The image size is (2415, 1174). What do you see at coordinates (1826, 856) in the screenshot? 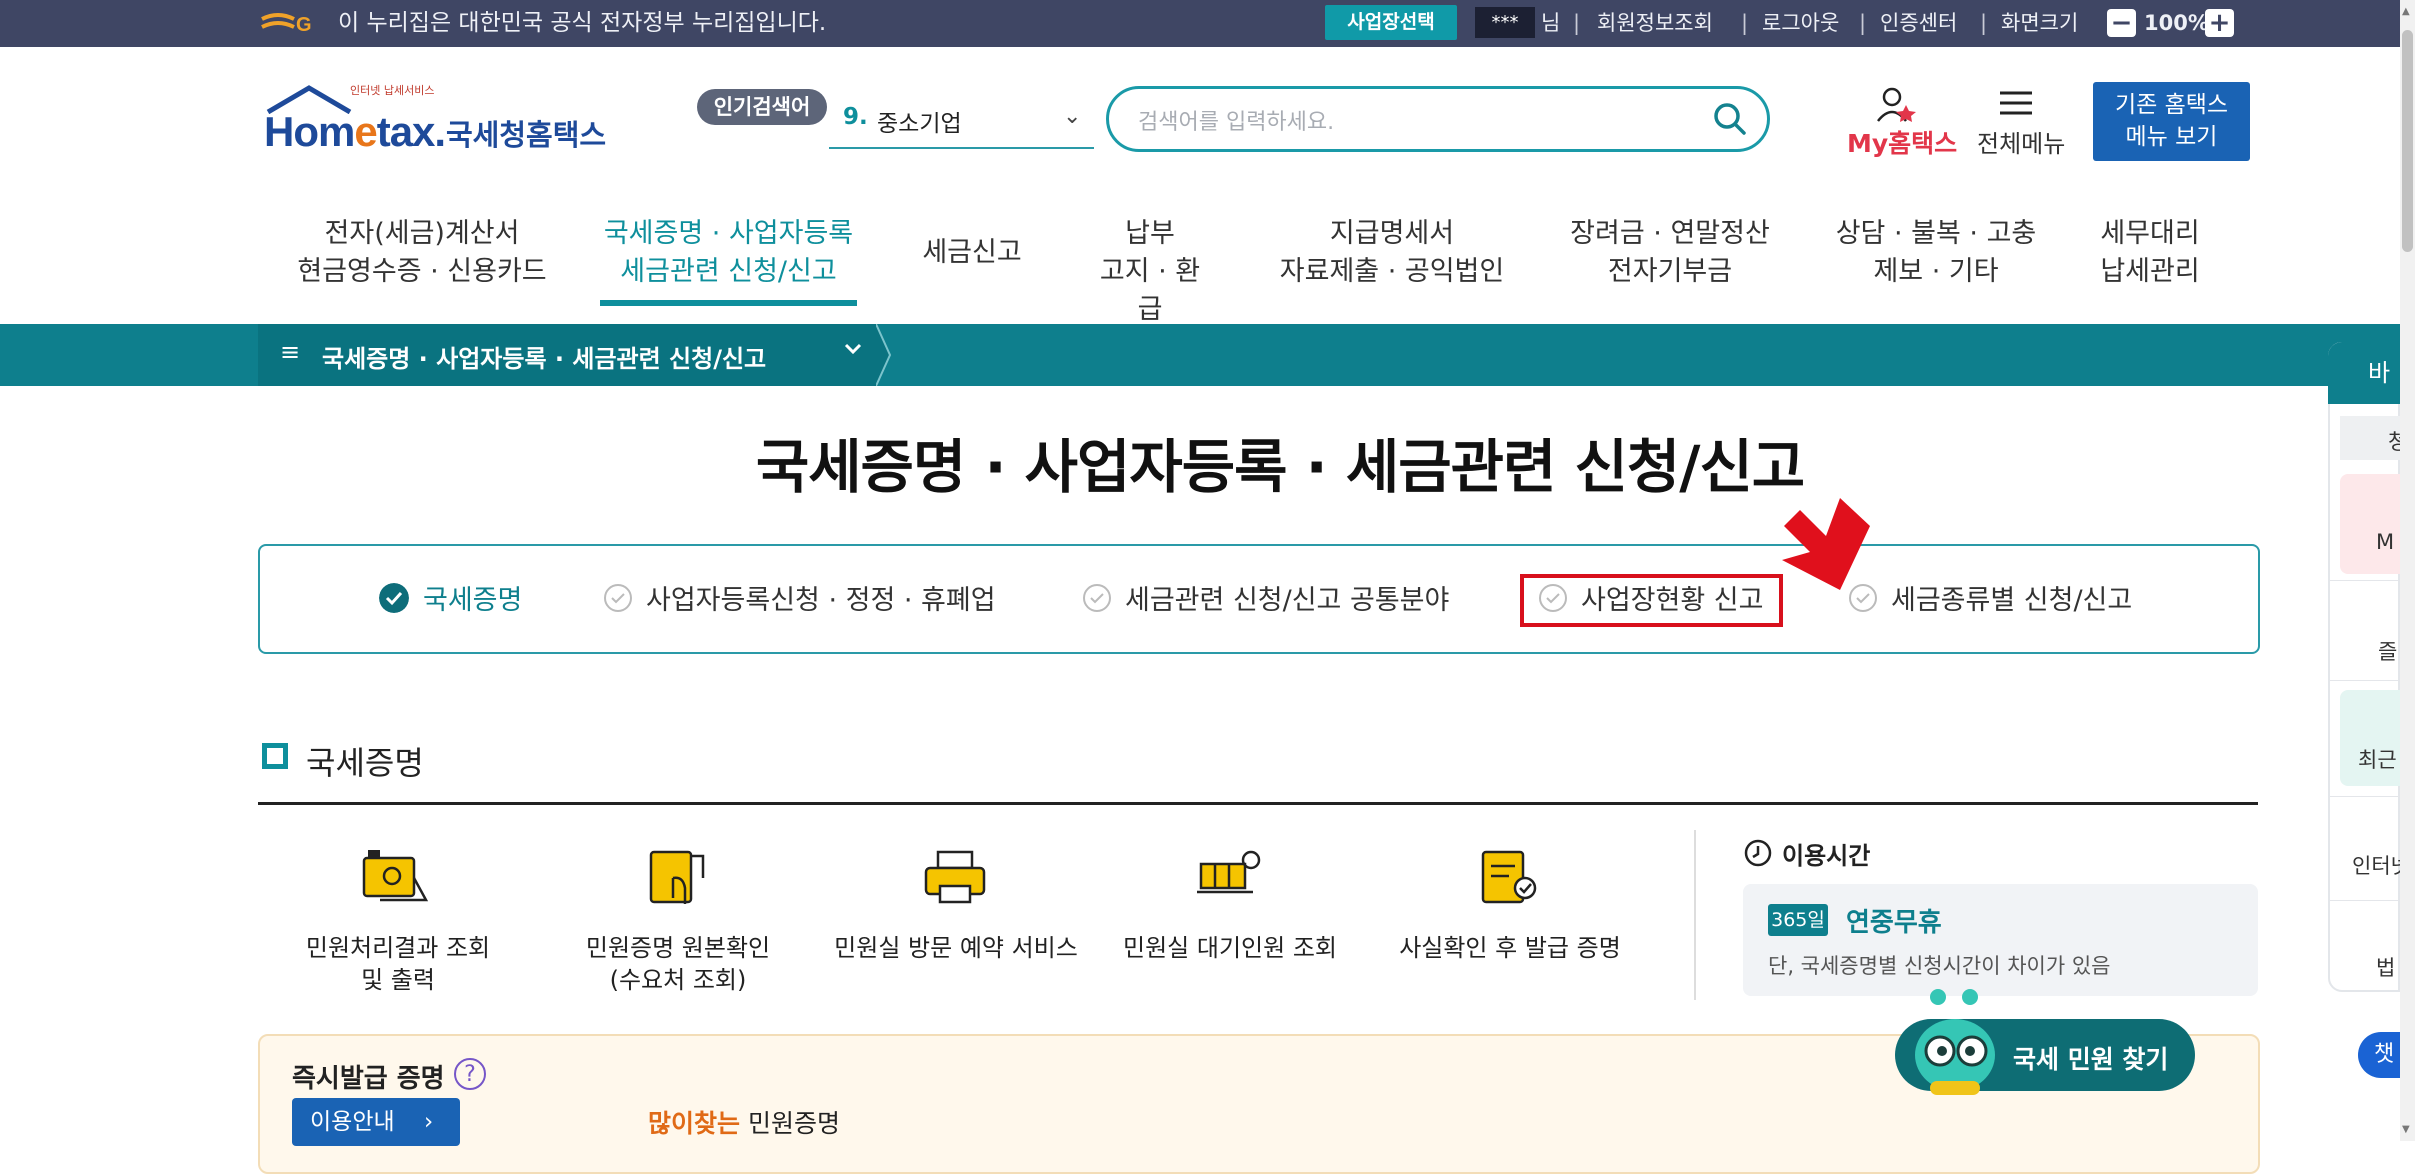
I see `hours-title: 이용시간` at bounding box center [1826, 856].